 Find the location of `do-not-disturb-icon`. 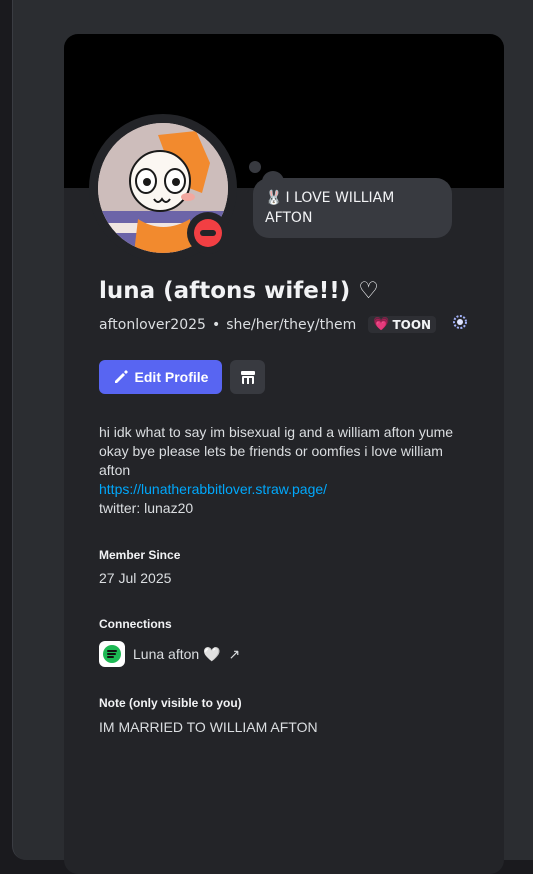

do-not-disturb-icon is located at coordinates (208, 233).